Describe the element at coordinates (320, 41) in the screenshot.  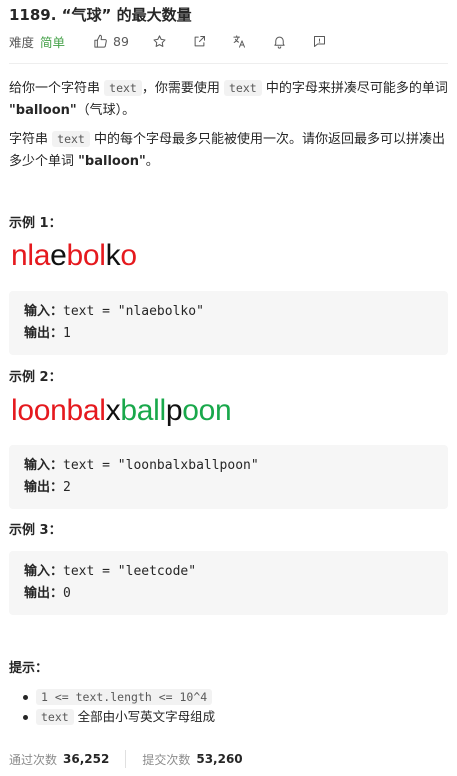
I see `comment-icon` at that location.